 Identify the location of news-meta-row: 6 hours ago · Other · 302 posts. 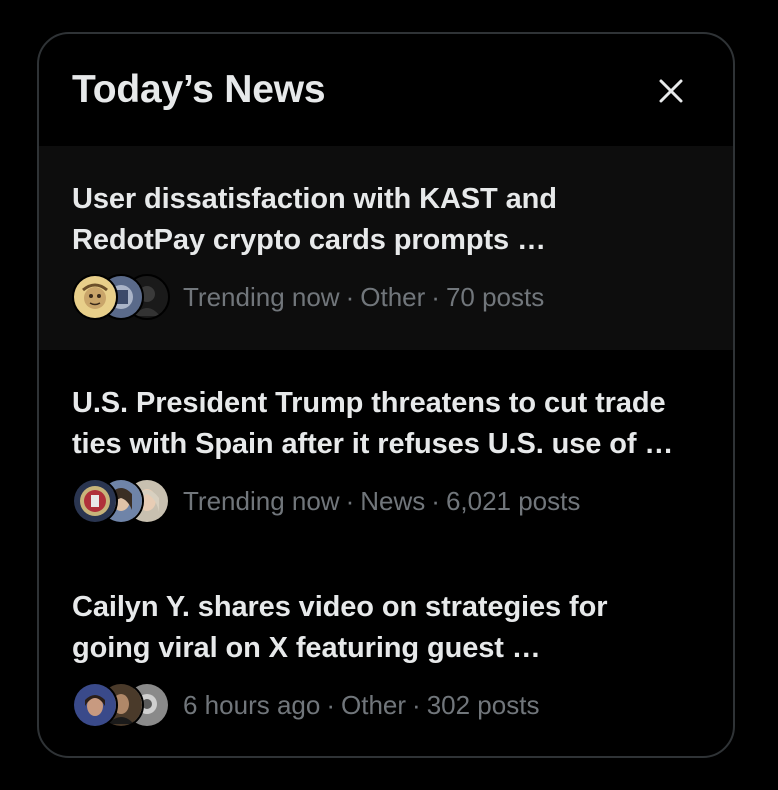
(386, 705).